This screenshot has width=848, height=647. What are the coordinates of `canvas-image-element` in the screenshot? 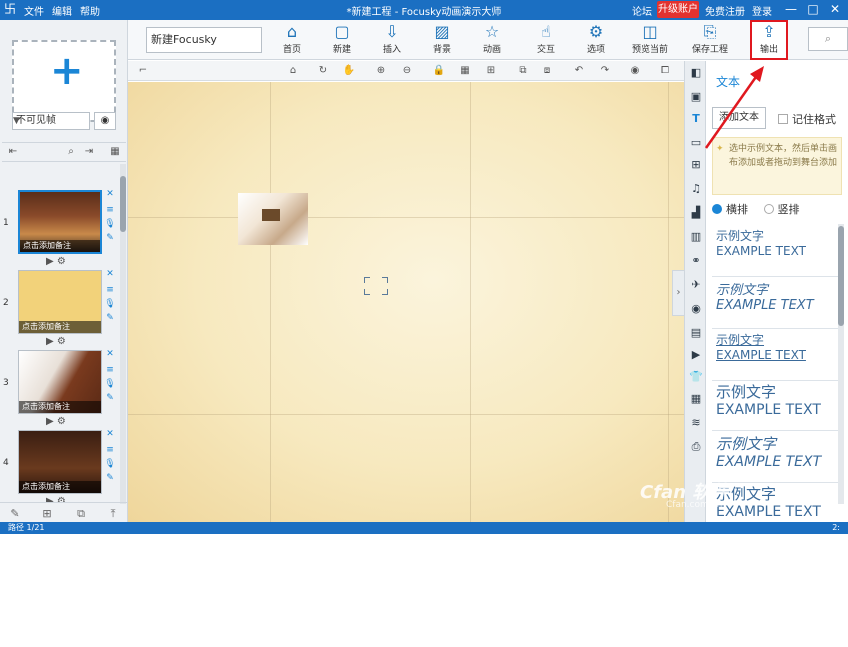 It's located at (273, 219).